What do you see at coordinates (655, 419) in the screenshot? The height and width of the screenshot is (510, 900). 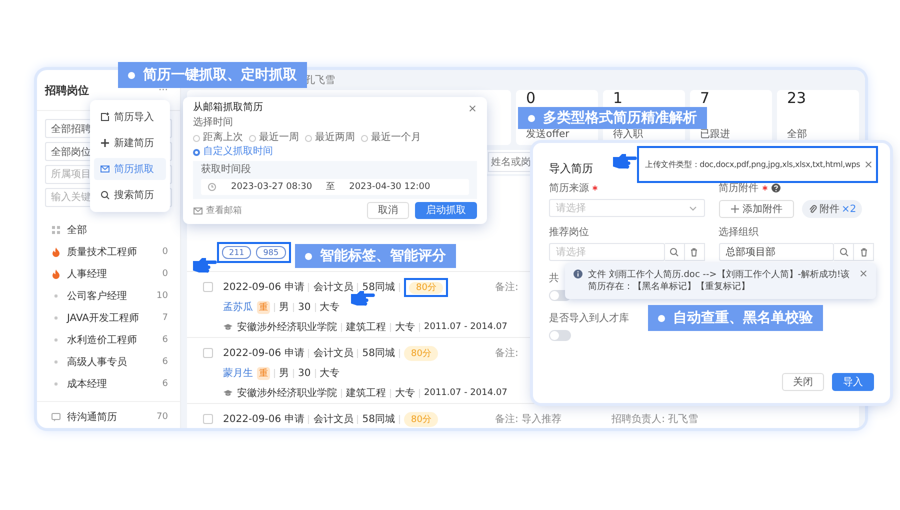 I see `recruiter-text: 招聘负责人: 孔飞雪` at bounding box center [655, 419].